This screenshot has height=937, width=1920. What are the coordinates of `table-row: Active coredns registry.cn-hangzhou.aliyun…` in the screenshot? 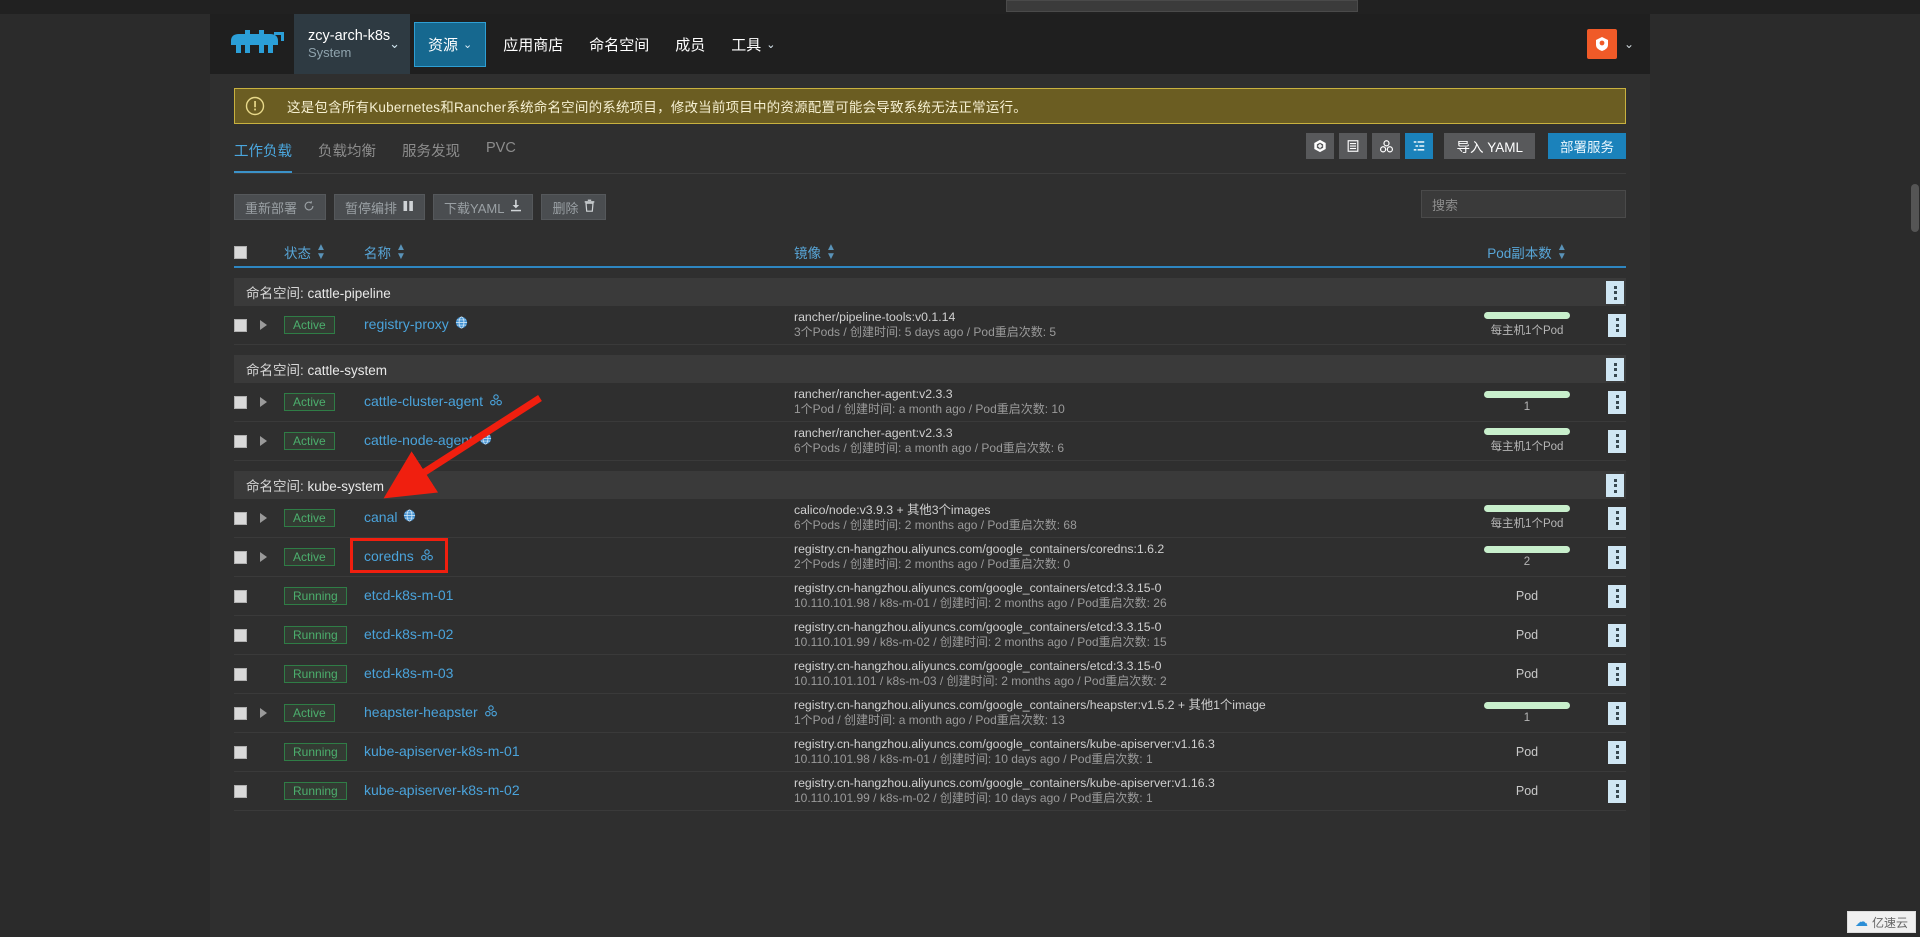 It's located at (930, 557).